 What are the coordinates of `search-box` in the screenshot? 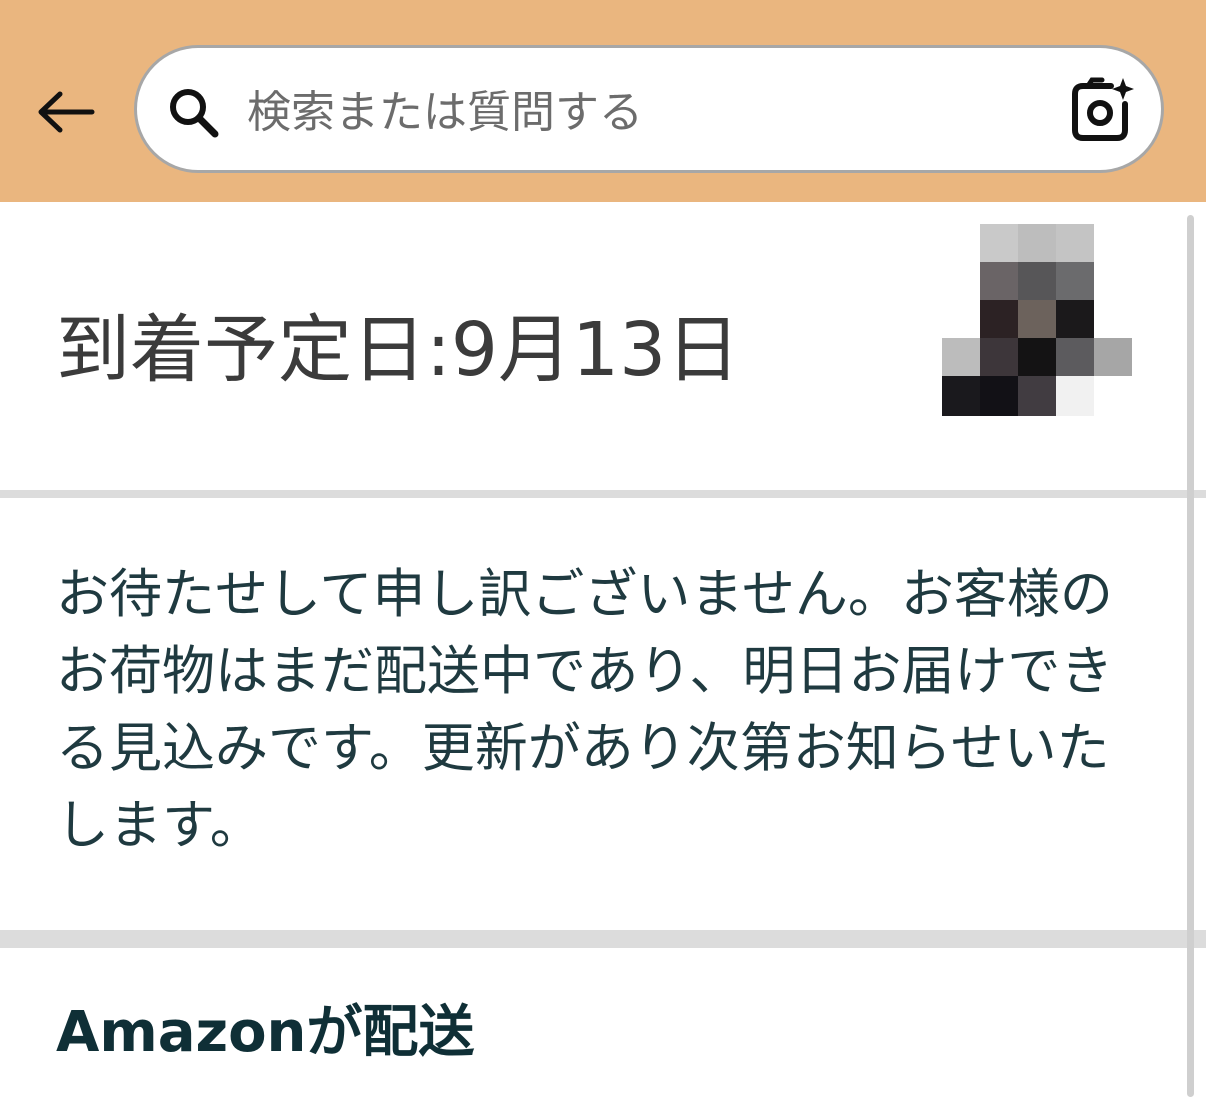 It's located at (649, 109).